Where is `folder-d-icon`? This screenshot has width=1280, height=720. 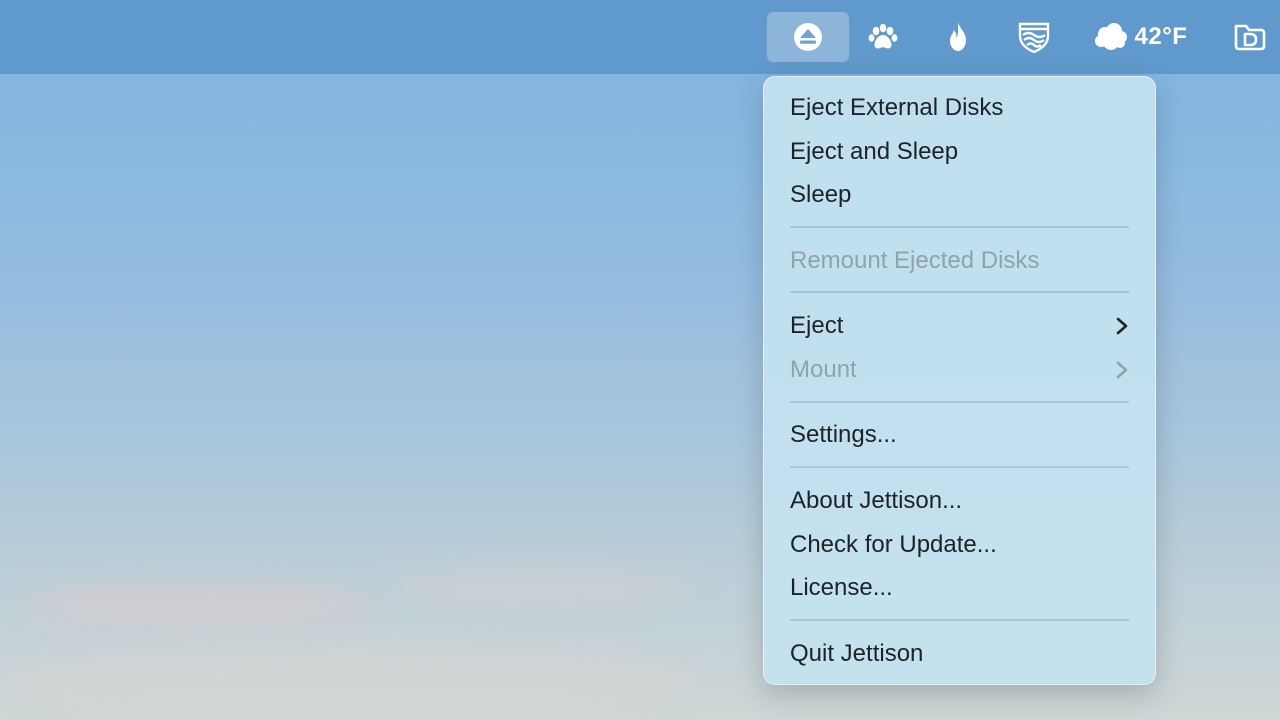 folder-d-icon is located at coordinates (1250, 37).